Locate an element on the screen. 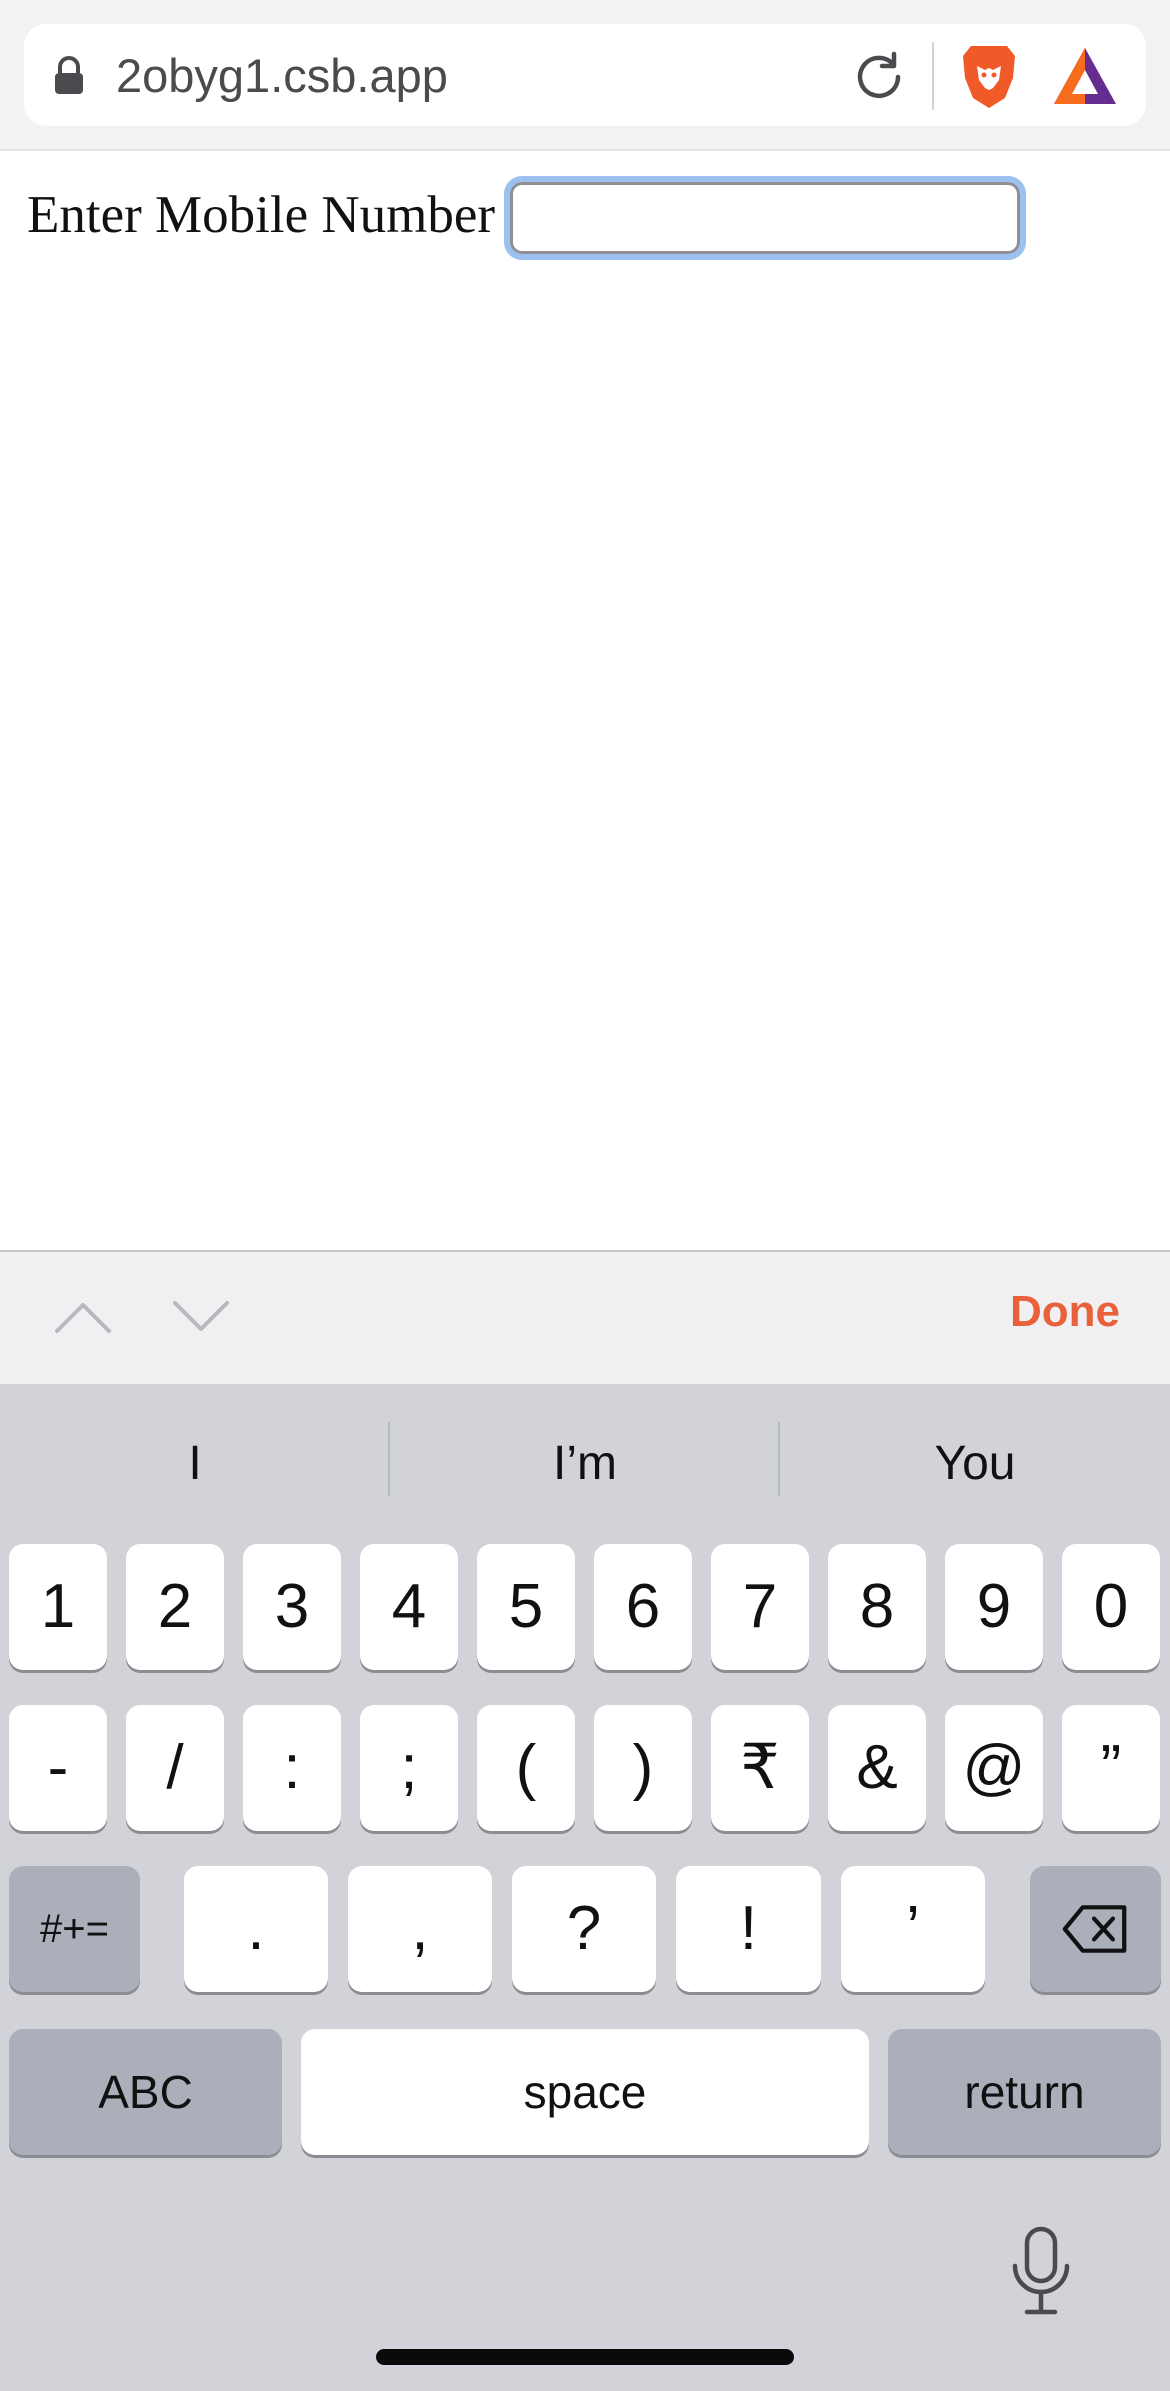 The height and width of the screenshot is (2391, 1170). backspace-icon is located at coordinates (1094, 1929).